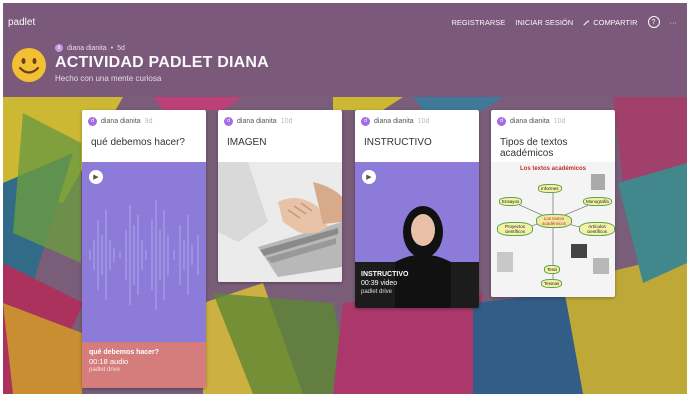 The image size is (690, 400). I want to click on share-label: COMPARTIR, so click(615, 22).